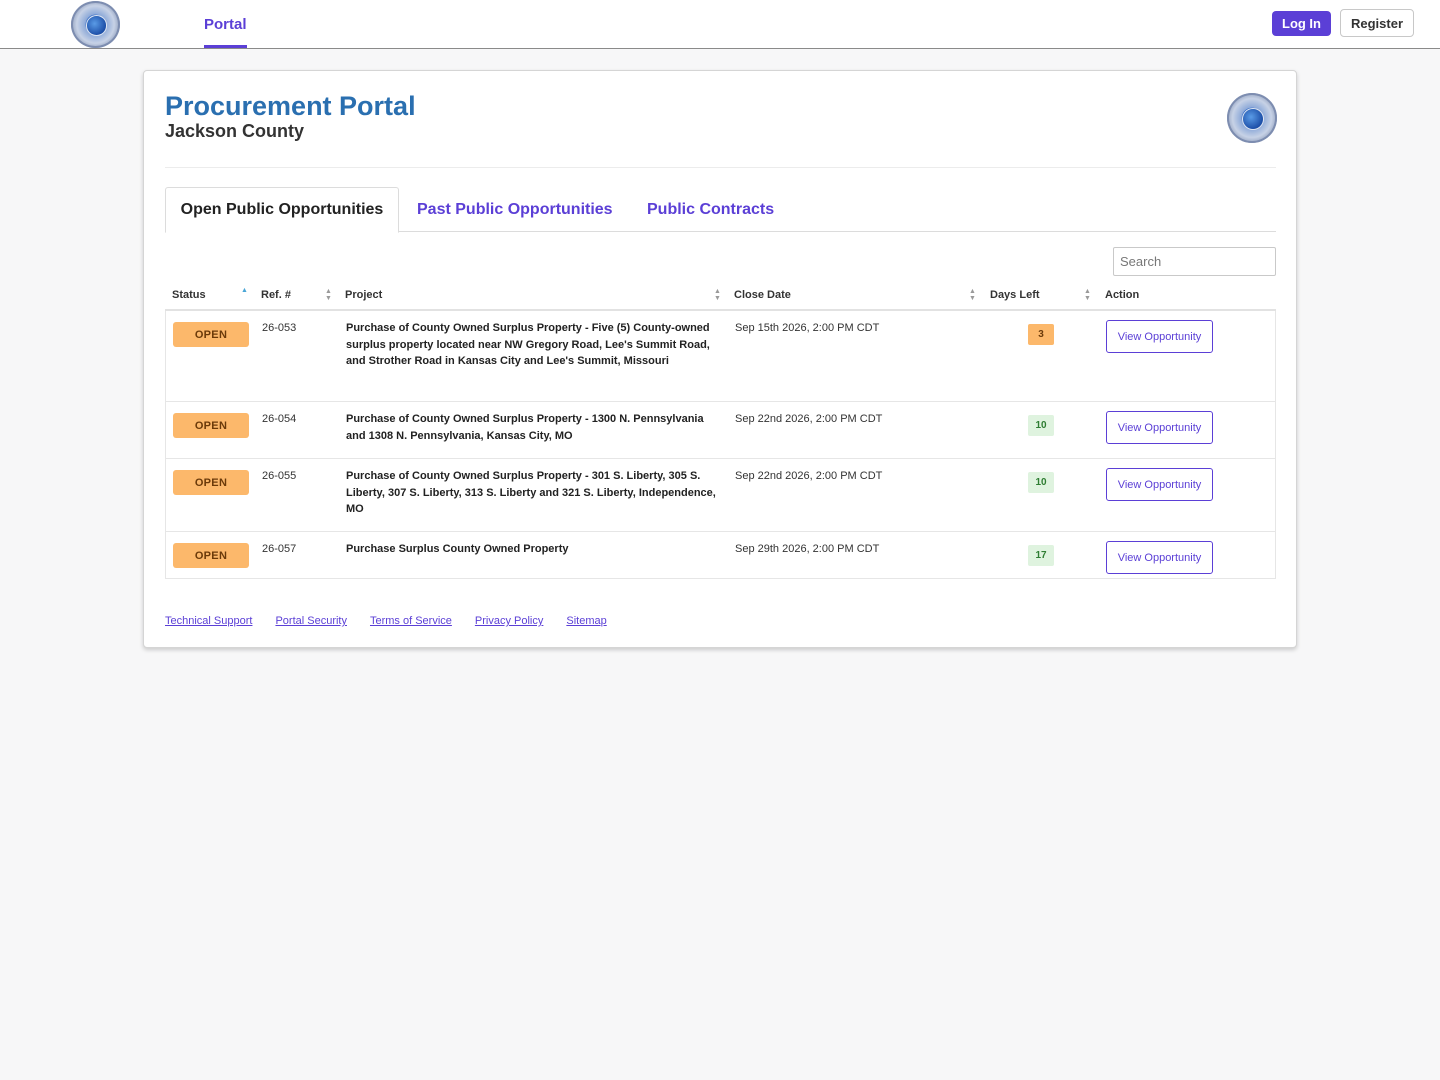 The image size is (1440, 1080). What do you see at coordinates (807, 328) in the screenshot?
I see `close-date: Sep 15th 2026, 2:00 PM CDT` at bounding box center [807, 328].